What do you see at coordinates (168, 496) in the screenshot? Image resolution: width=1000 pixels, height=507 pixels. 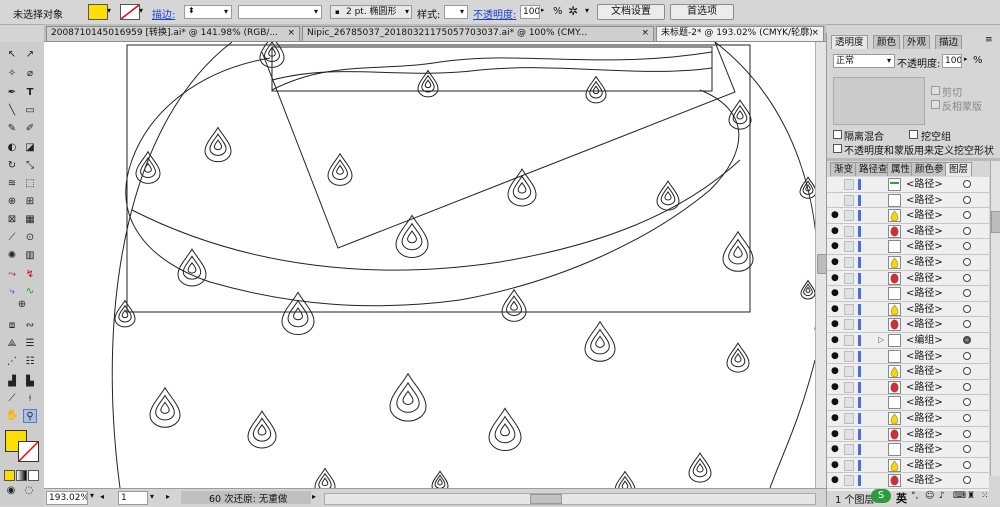 I see `next-artboard-icon: ▸` at bounding box center [168, 496].